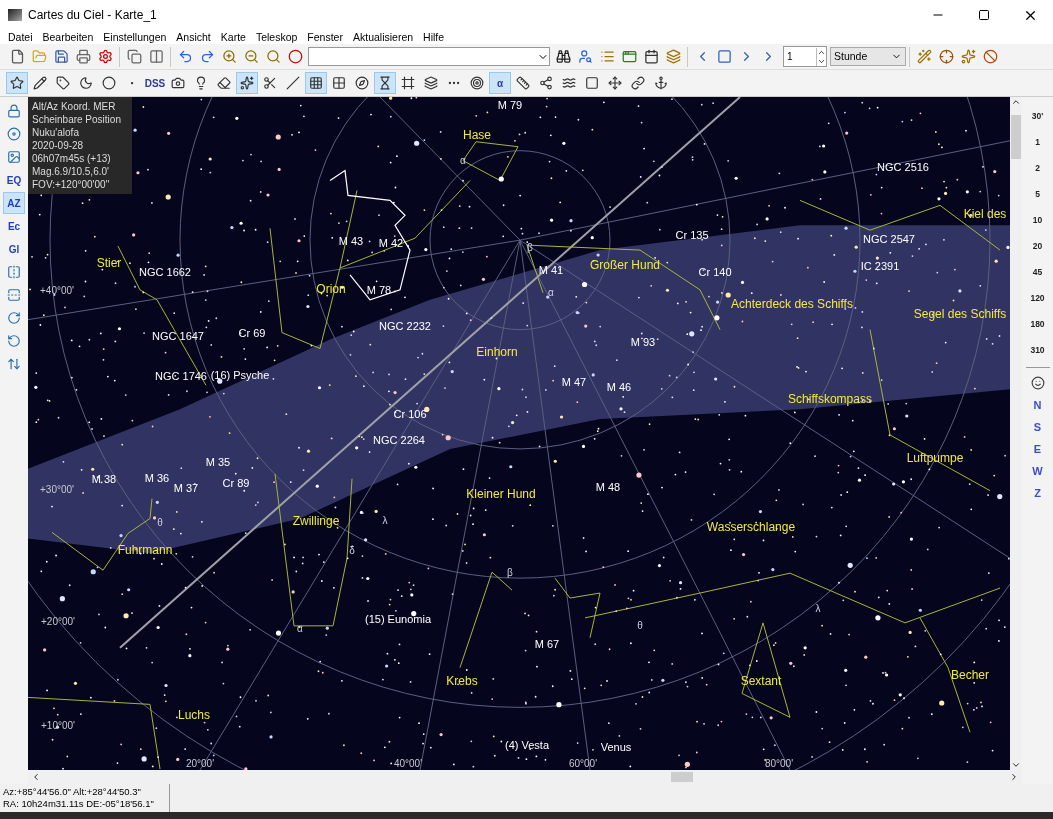 The height and width of the screenshot is (819, 1053). I want to click on field-of-view-button: 2, so click(1037, 168).